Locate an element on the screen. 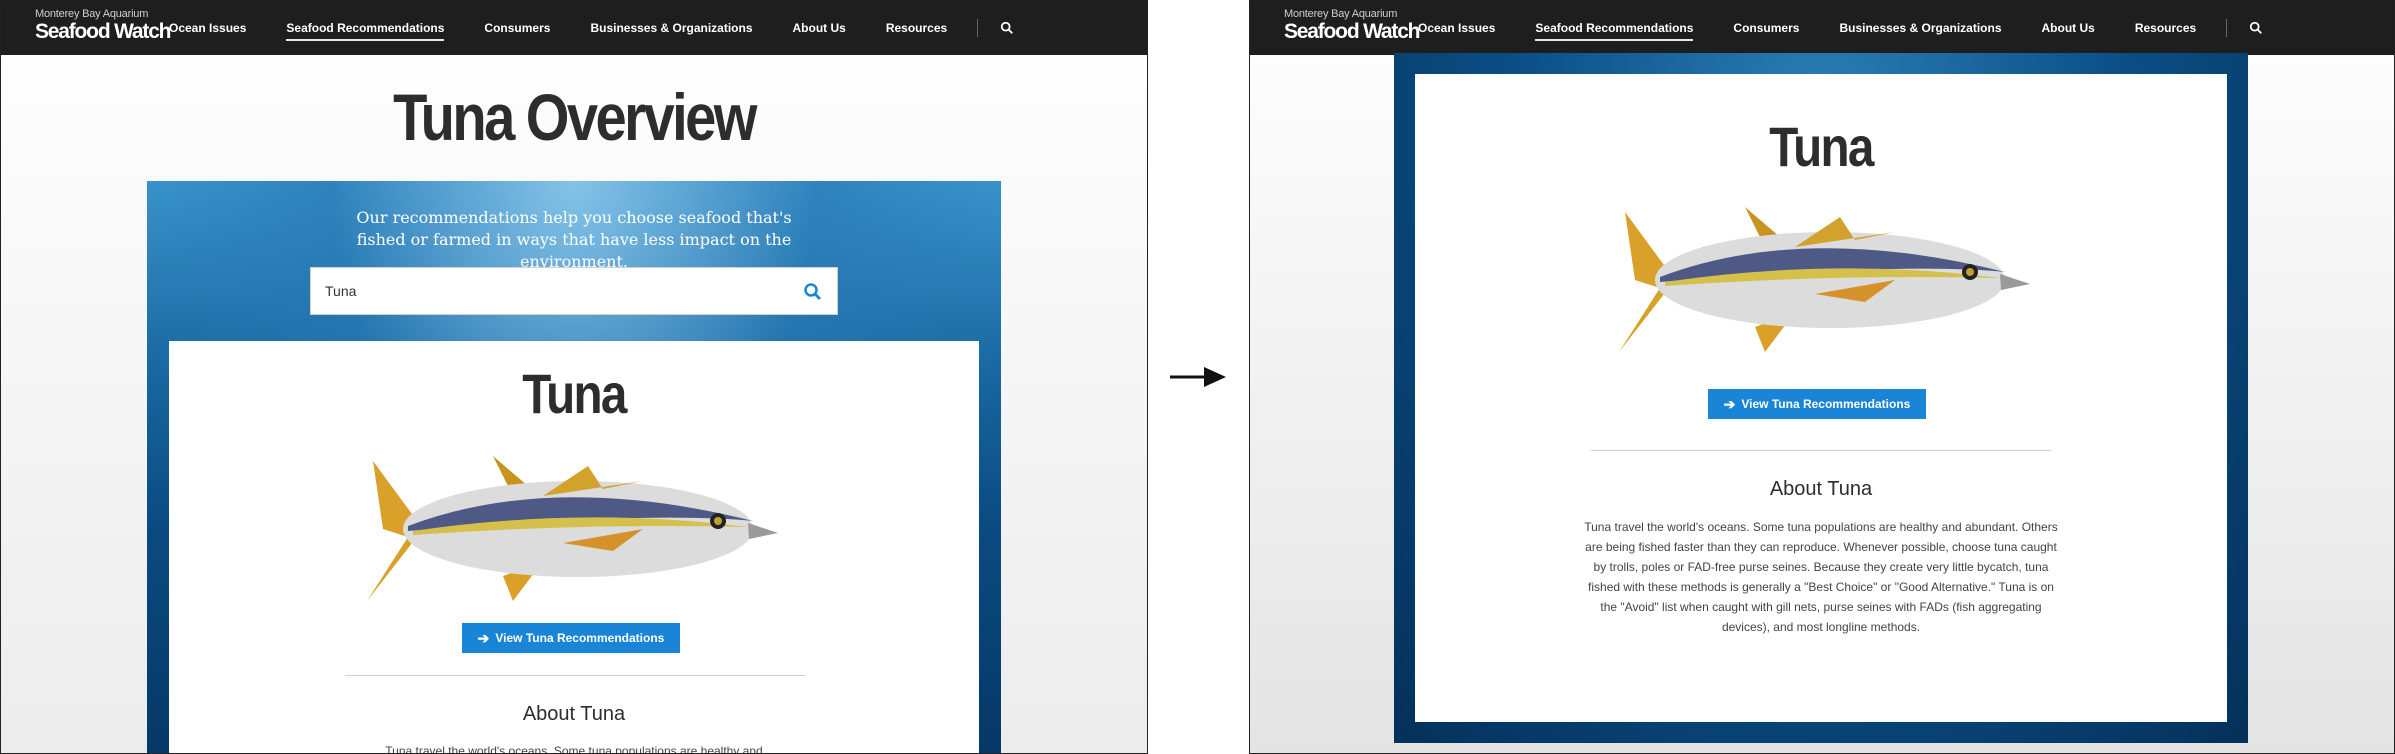 The height and width of the screenshot is (754, 2395). page-title: Tuna Overview is located at coordinates (575, 117).